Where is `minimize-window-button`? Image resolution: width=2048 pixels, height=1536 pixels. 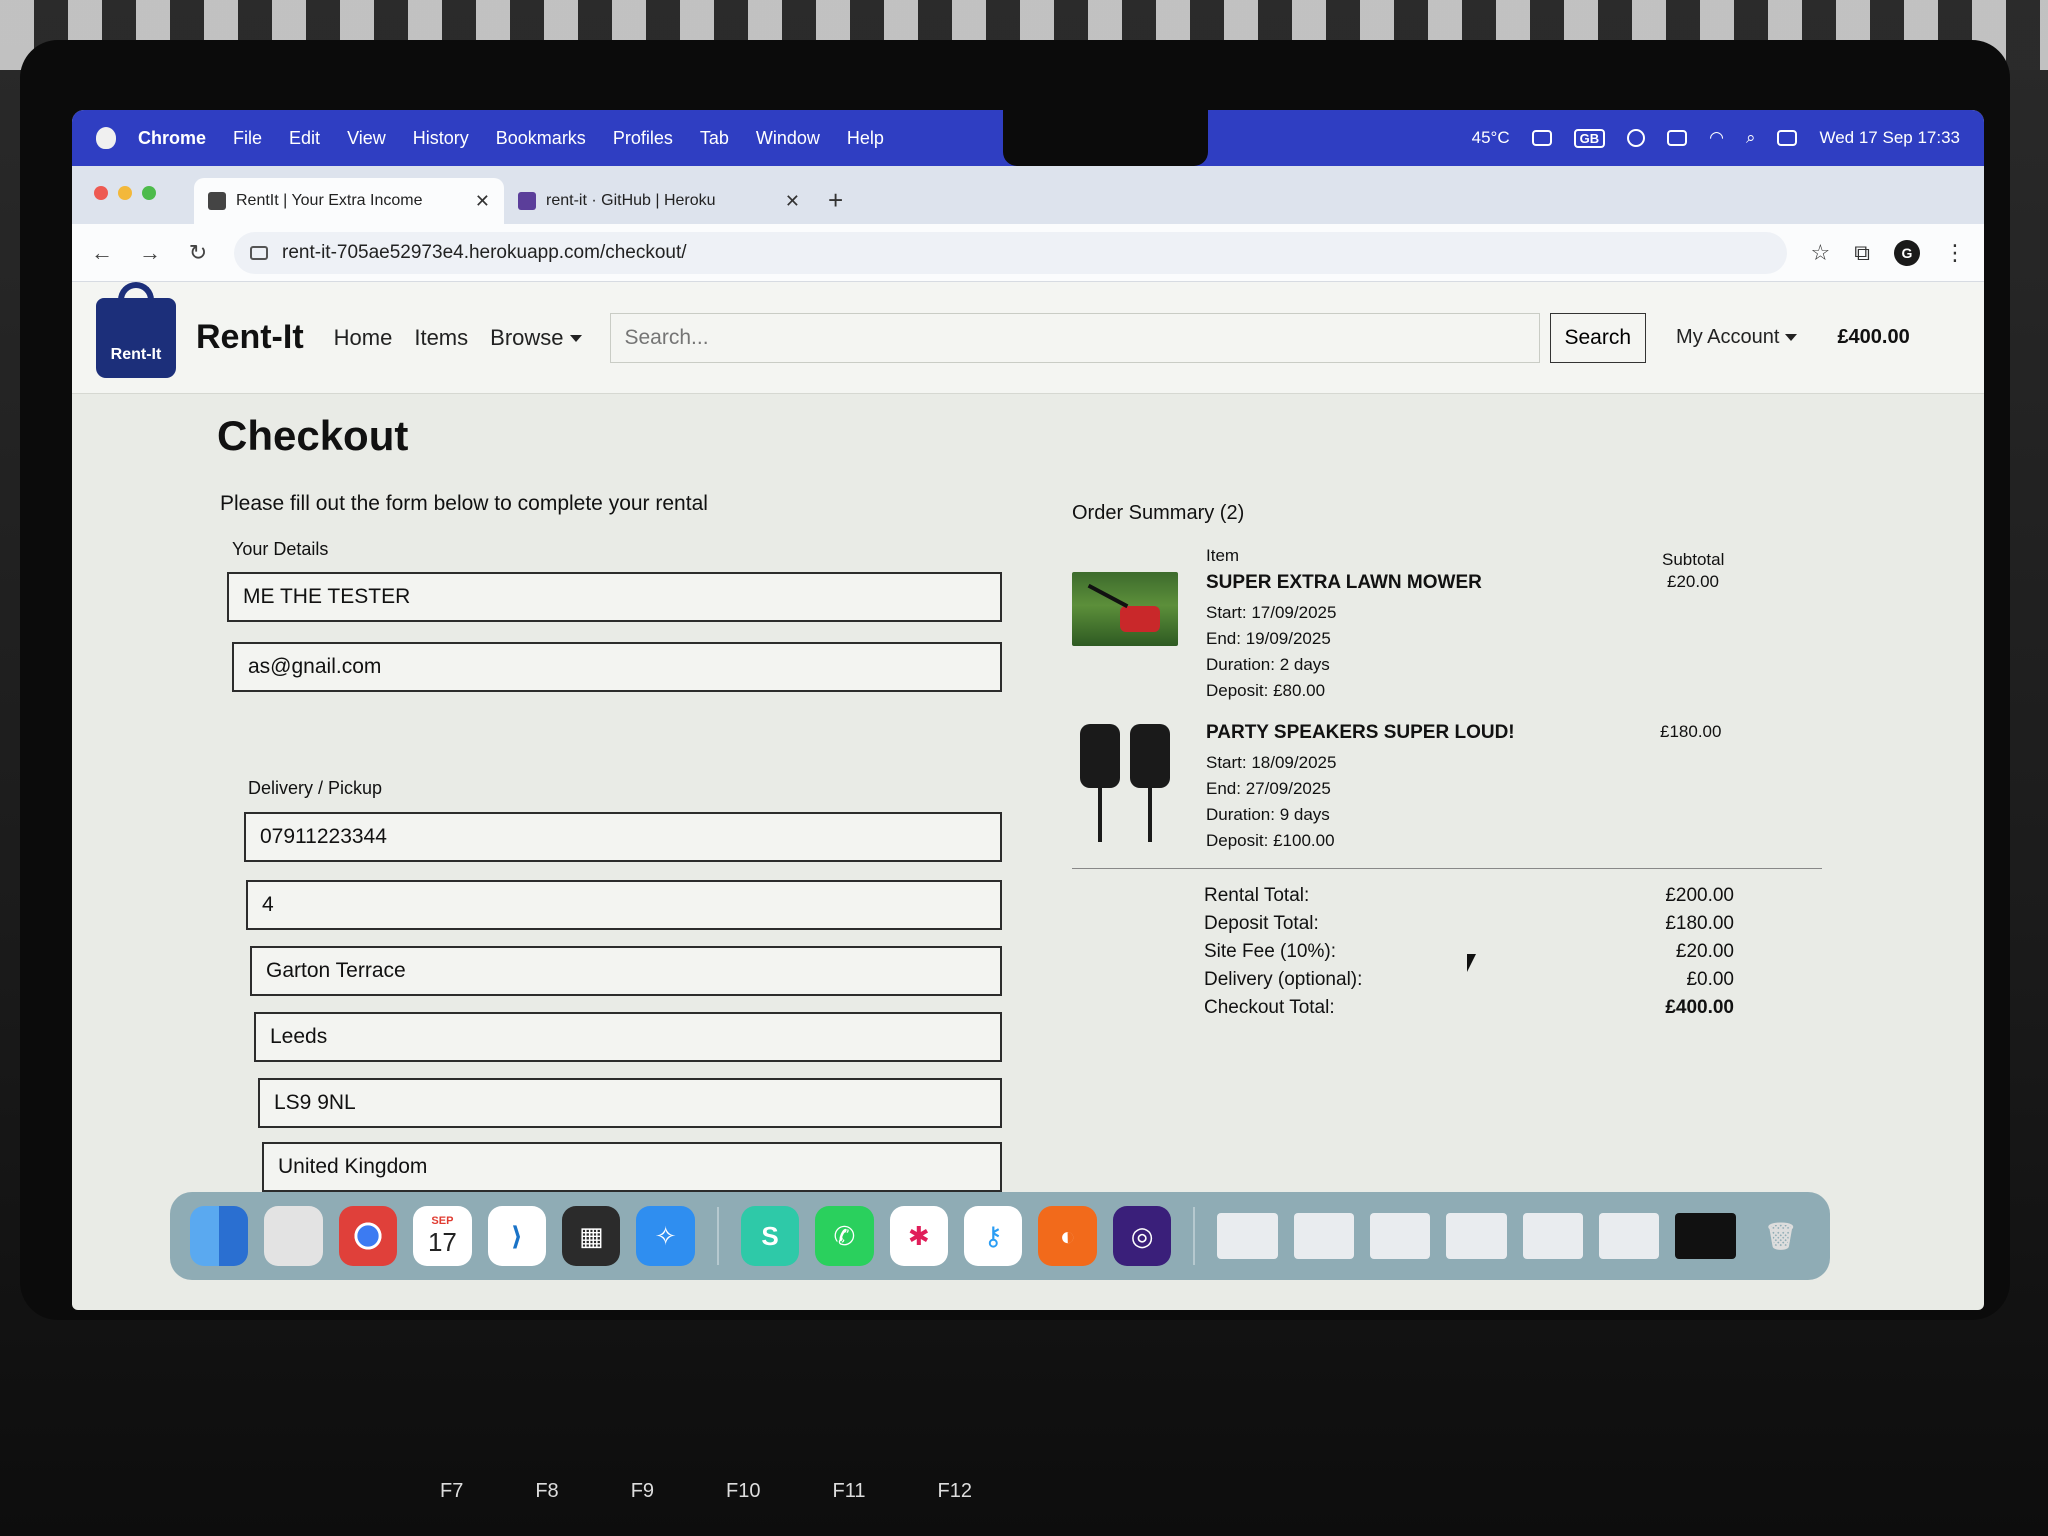 minimize-window-button is located at coordinates (125, 193).